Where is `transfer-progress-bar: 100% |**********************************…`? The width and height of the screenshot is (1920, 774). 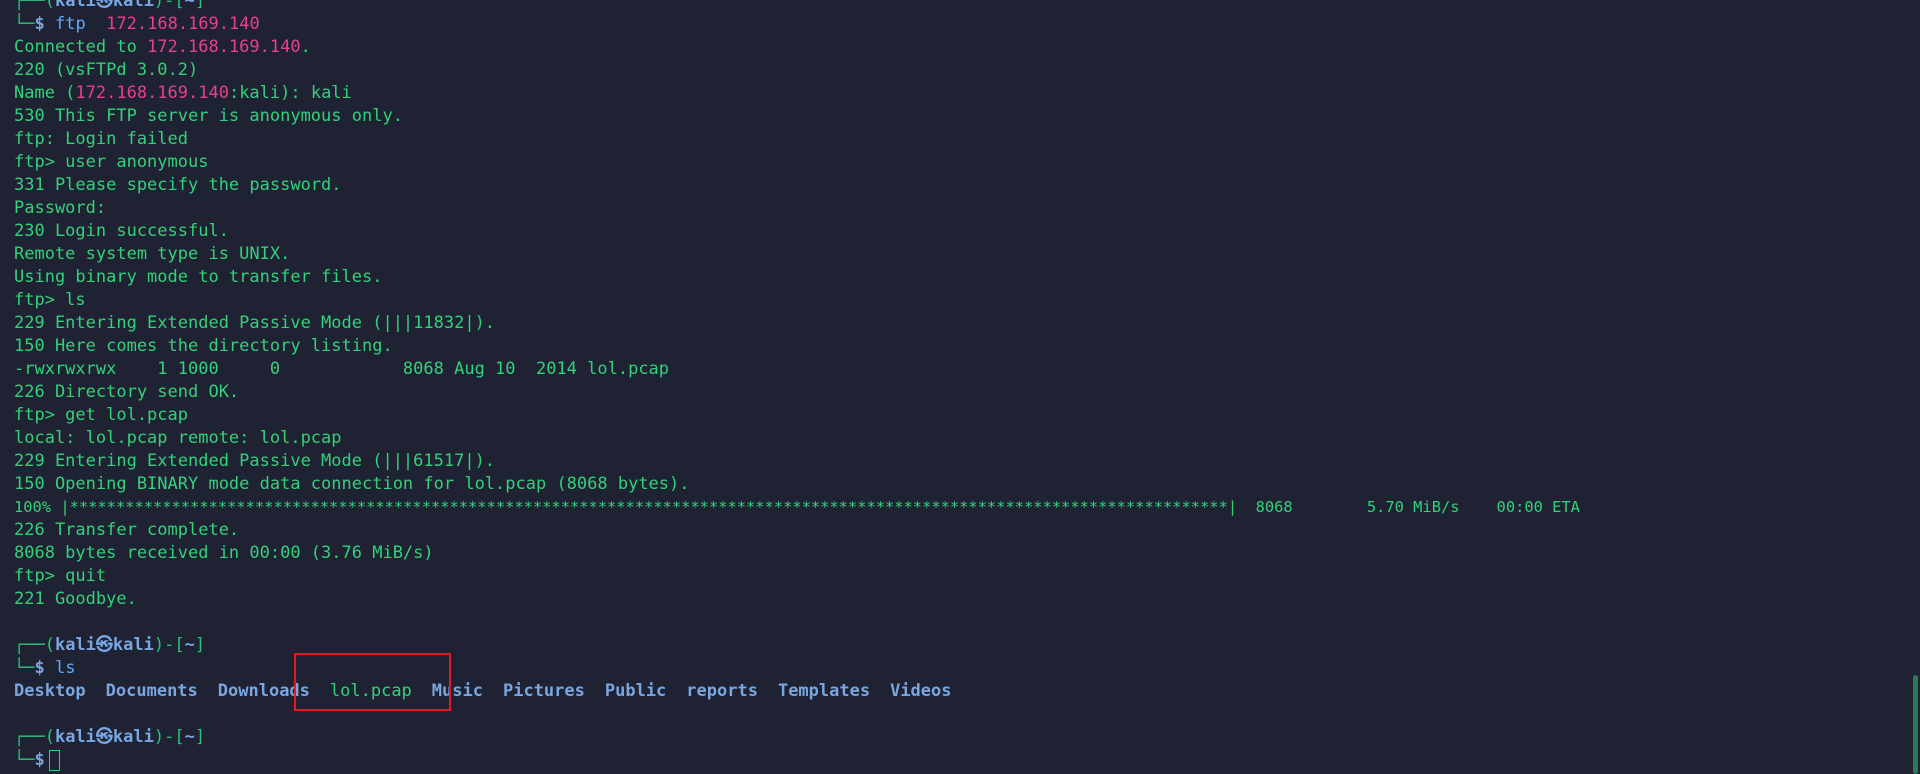
transfer-progress-bar: 100% |**********************************… is located at coordinates (797, 507).